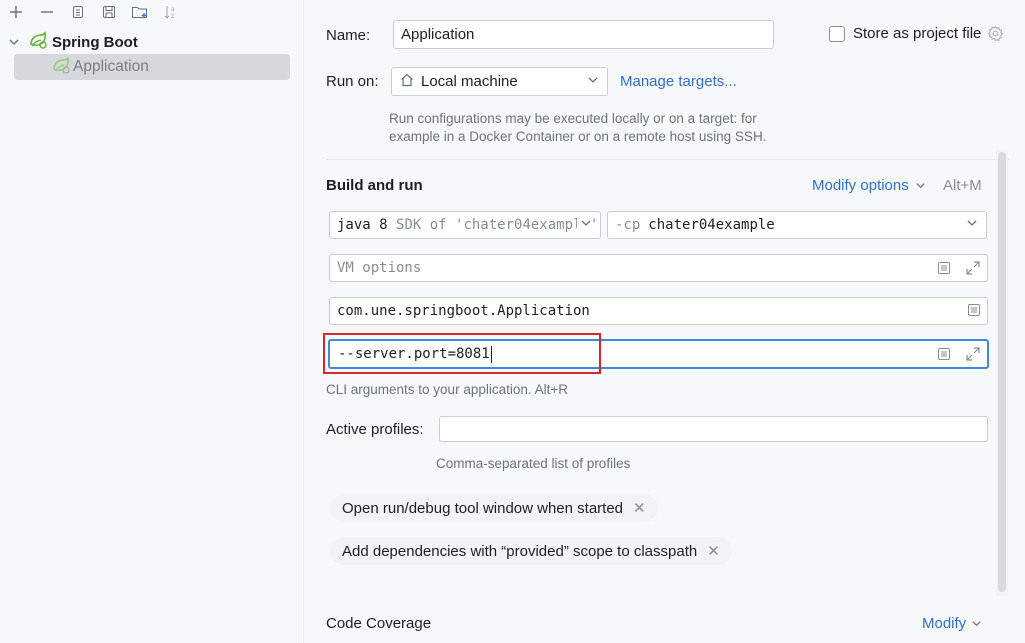 This screenshot has height=643, width=1025. What do you see at coordinates (667, 159) in the screenshot?
I see `divider` at bounding box center [667, 159].